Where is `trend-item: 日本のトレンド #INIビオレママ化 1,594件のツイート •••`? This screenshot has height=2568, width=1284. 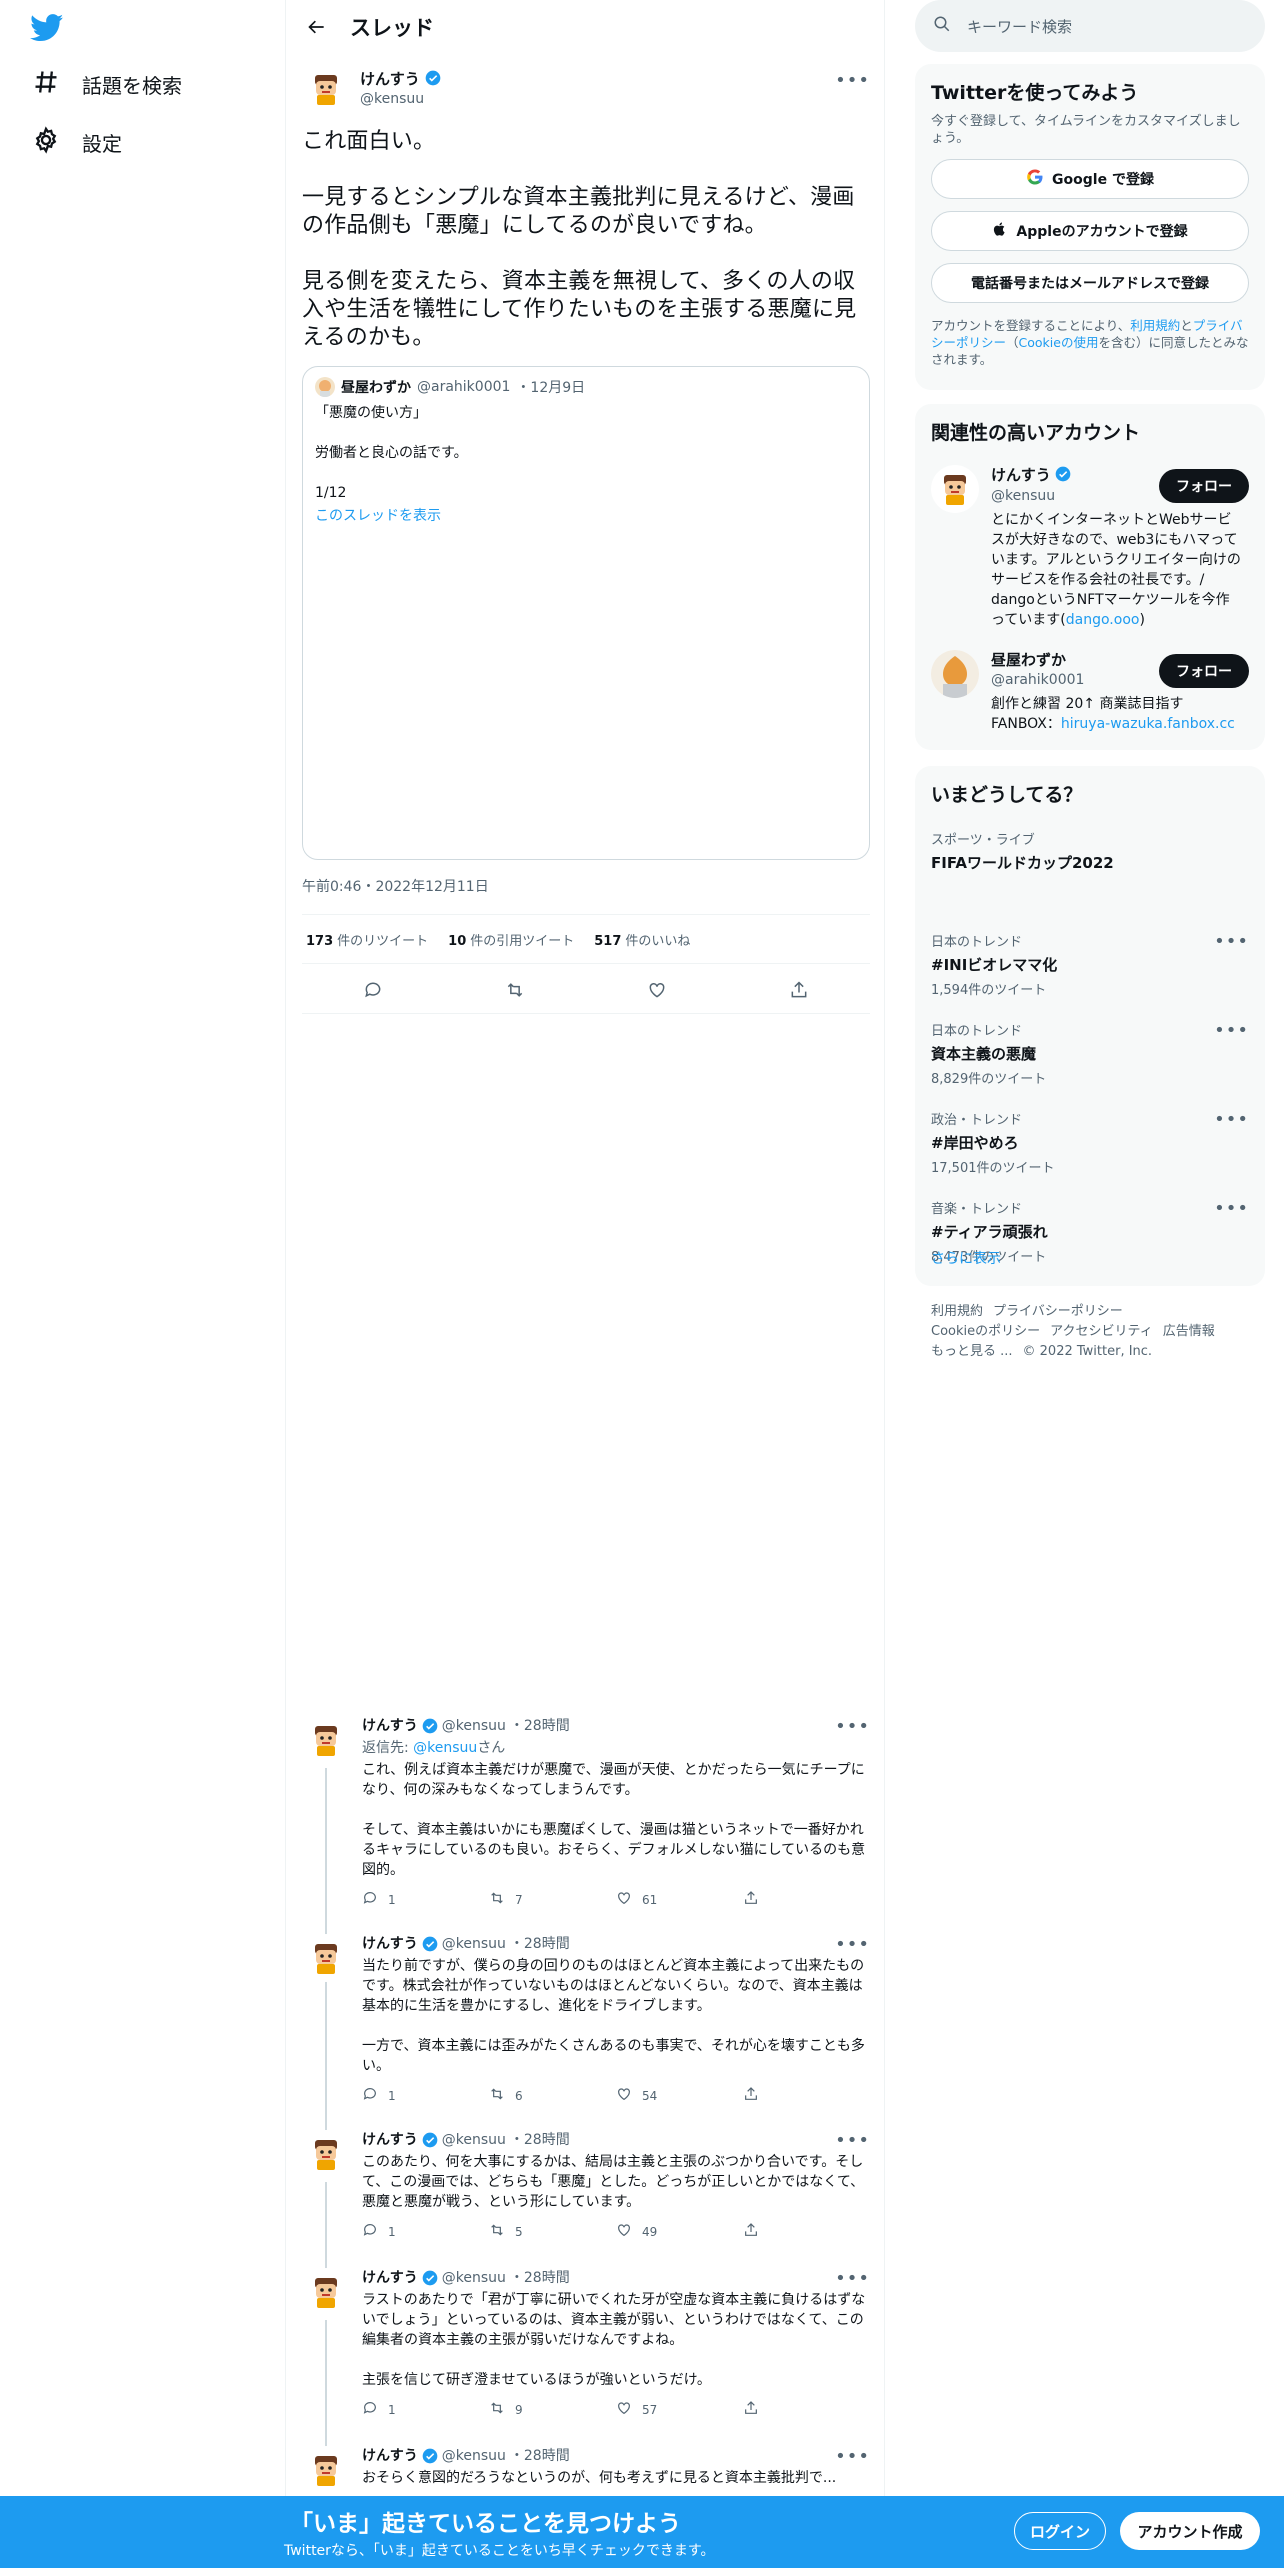 trend-item: 日本のトレンド #INIビオレママ化 1,594件のツイート ••• is located at coordinates (1090, 964).